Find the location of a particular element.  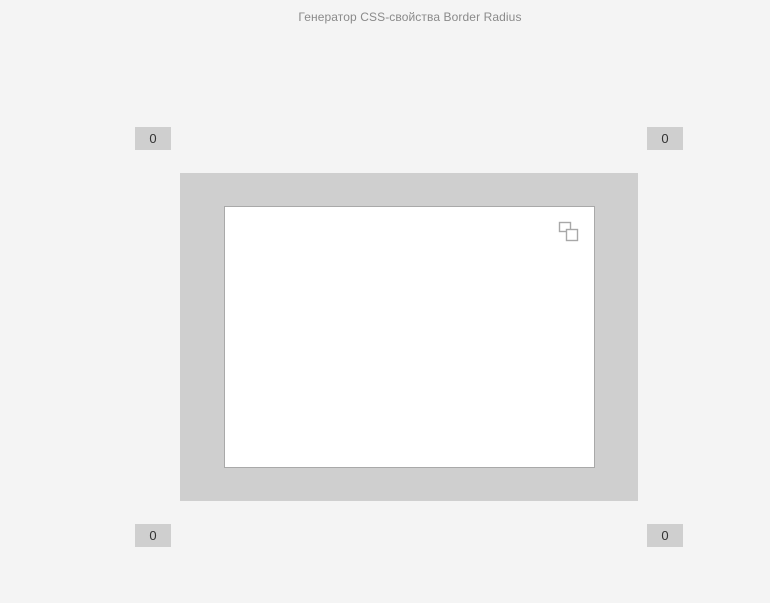

top-left-radius-input is located at coordinates (153, 138).